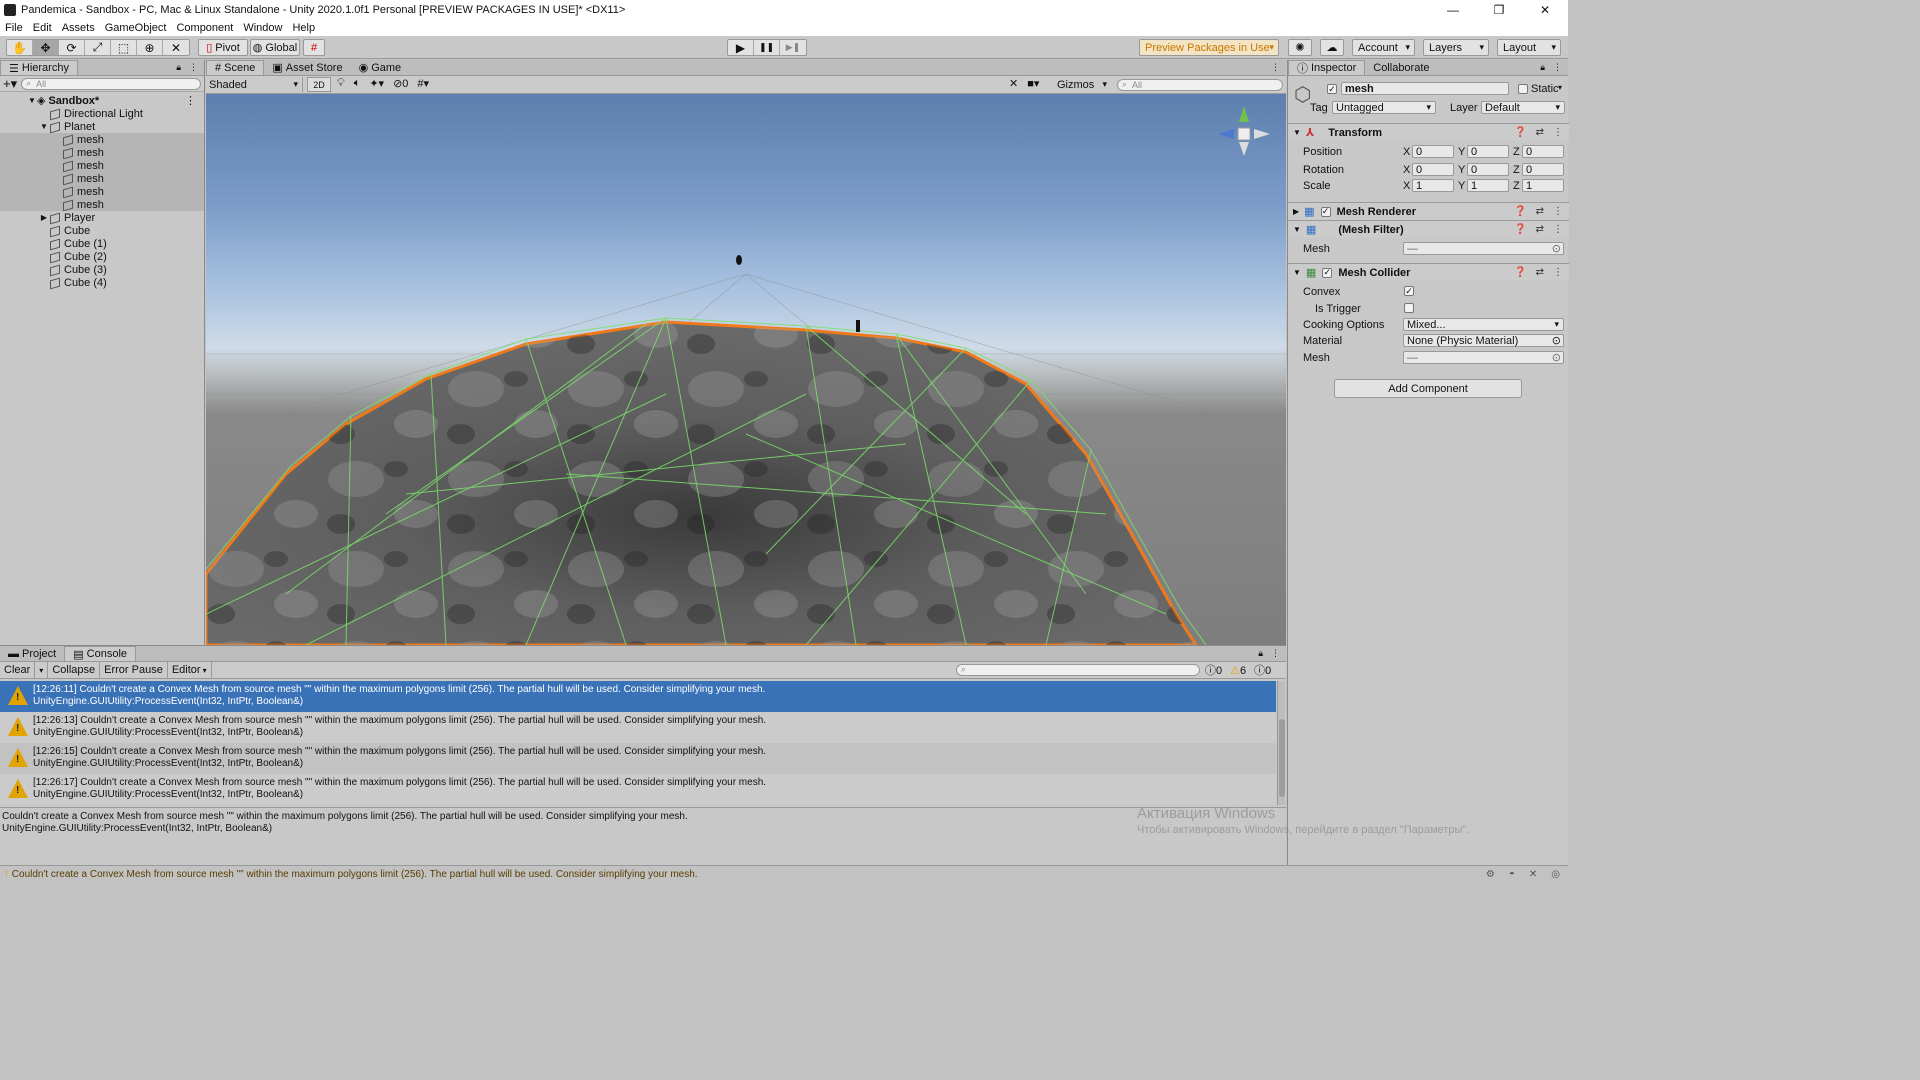  Describe the element at coordinates (1428, 388) in the screenshot. I see `add-component-button: Add Component` at that location.